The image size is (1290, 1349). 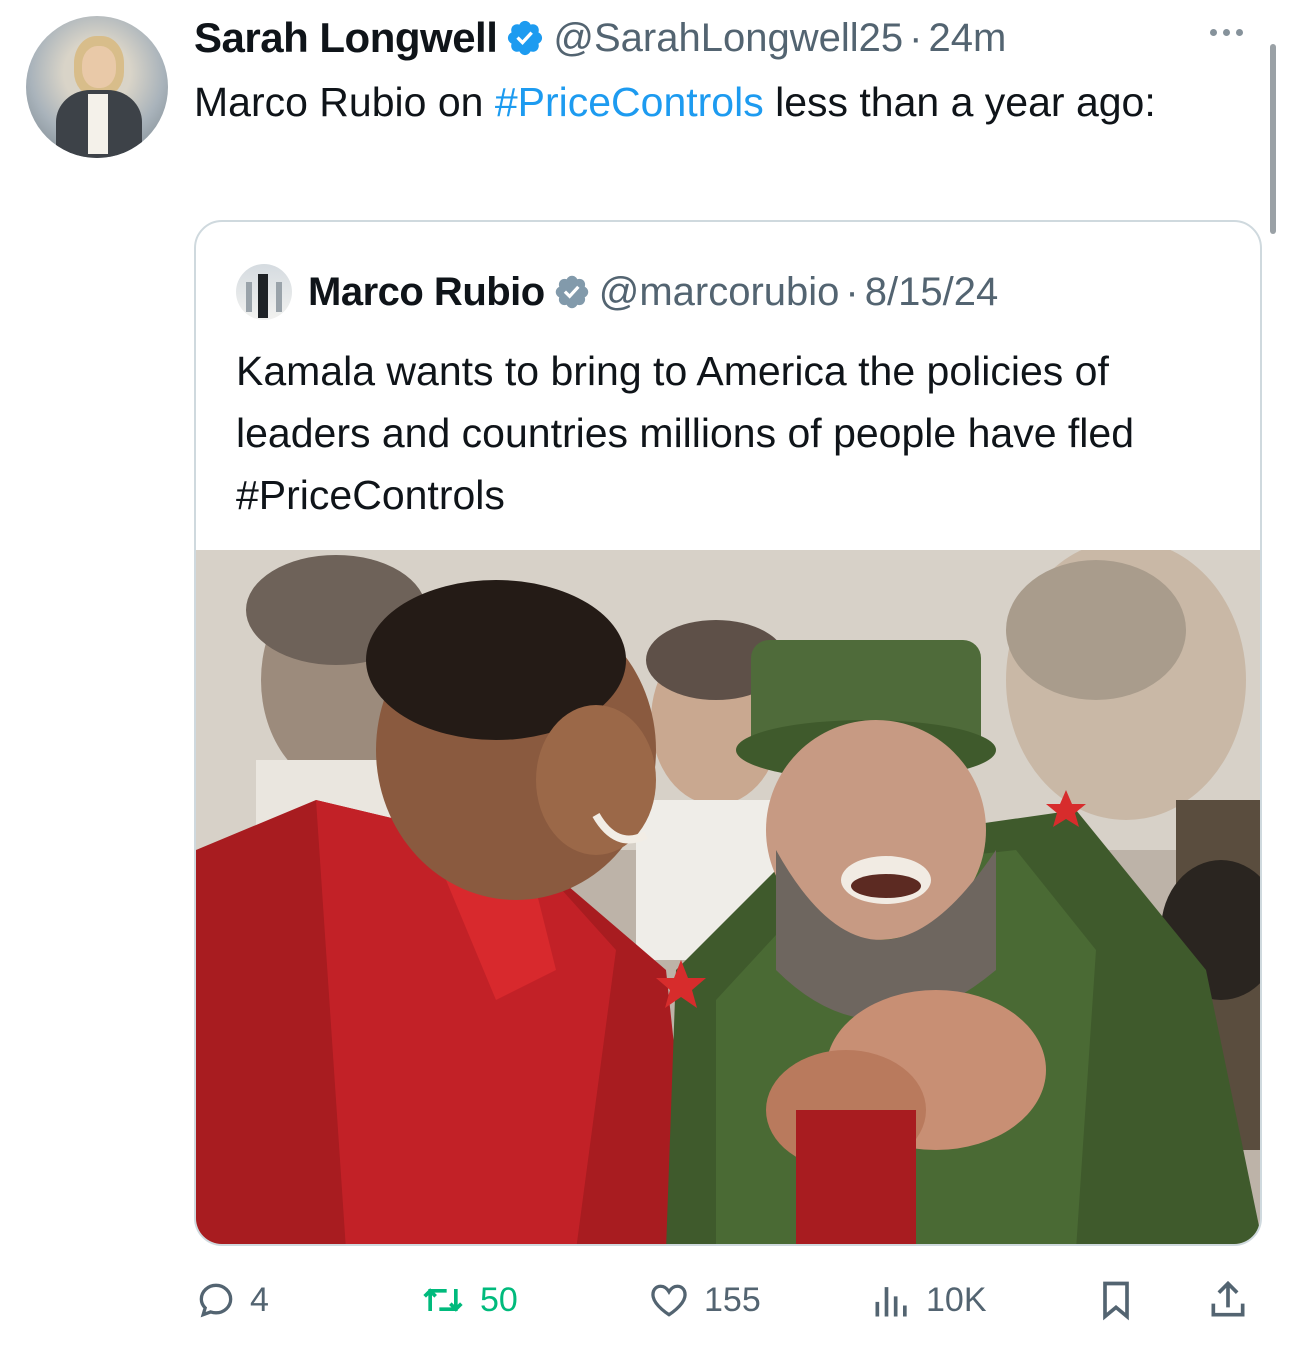 I want to click on quoted-tweet-header: Marco Rubio @marcorubio · 8/15/24, so click(x=617, y=292).